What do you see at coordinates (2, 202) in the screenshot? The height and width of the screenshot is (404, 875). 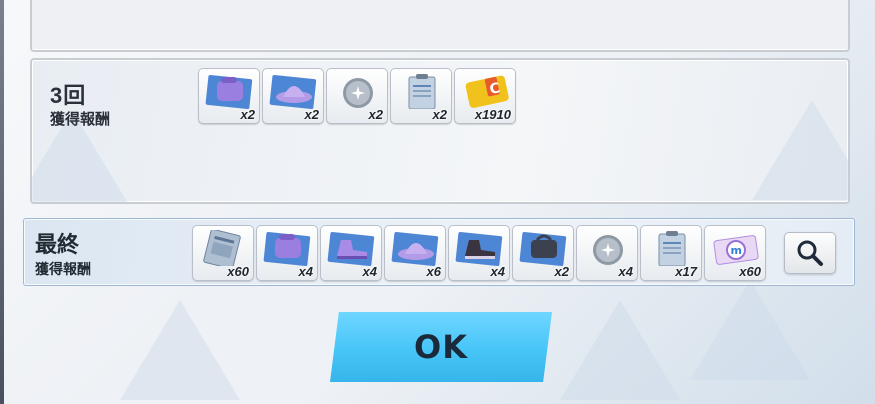 I see `left-edge` at bounding box center [2, 202].